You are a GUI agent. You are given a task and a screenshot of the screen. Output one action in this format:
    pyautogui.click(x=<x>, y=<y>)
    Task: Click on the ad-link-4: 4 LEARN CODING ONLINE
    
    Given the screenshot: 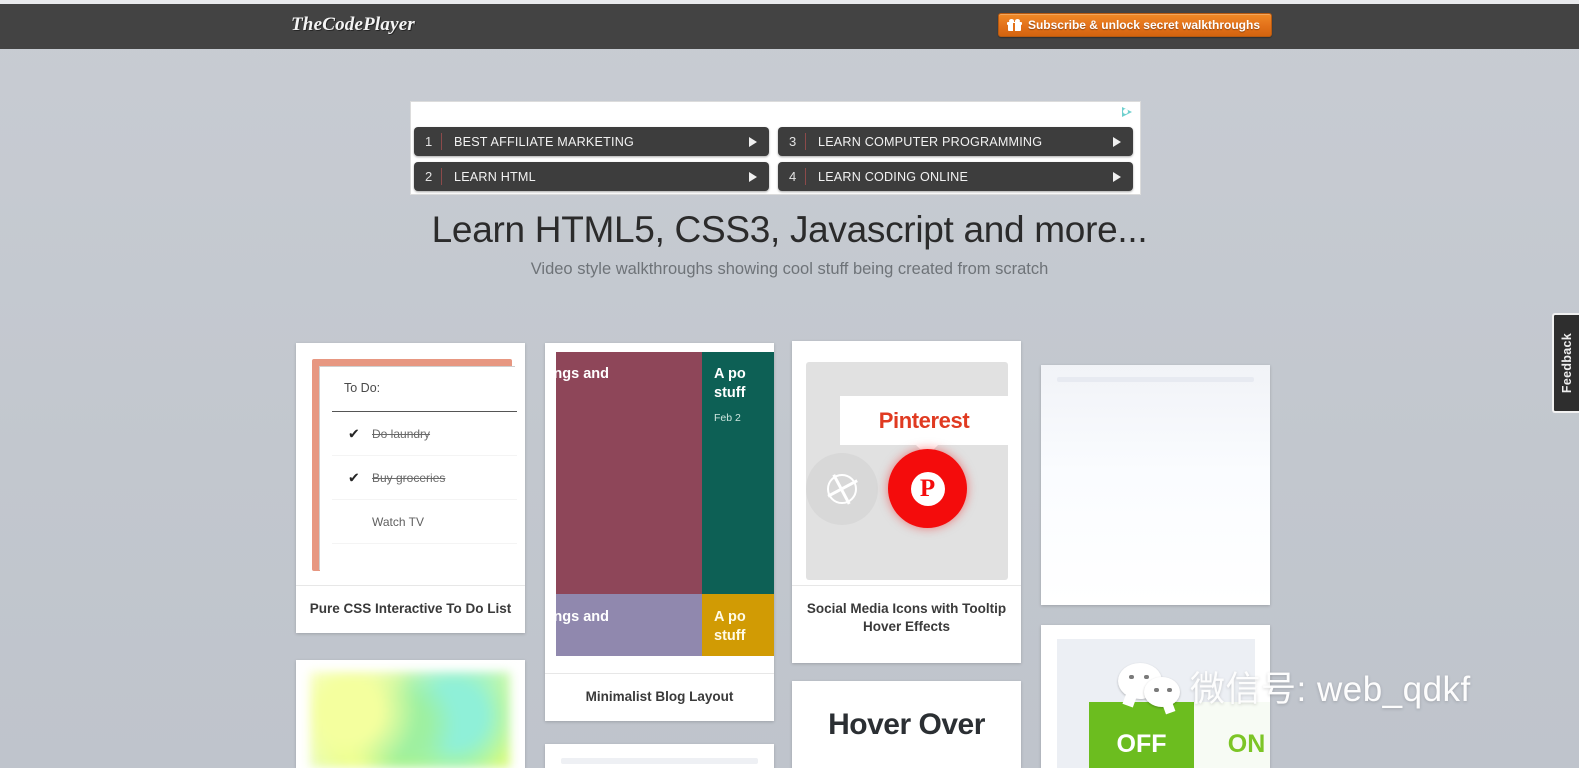 What is the action you would take?
    pyautogui.click(x=955, y=176)
    